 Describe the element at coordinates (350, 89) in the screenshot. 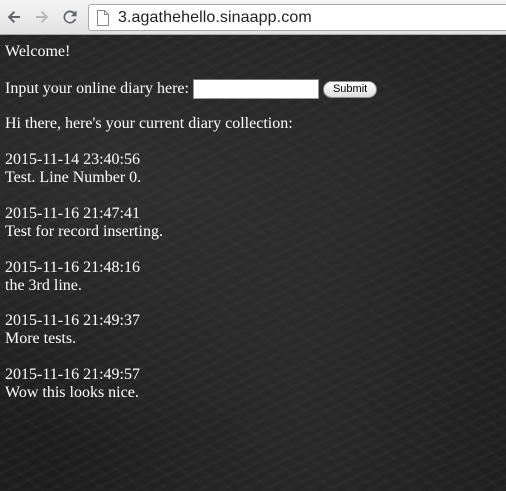

I see `submit-button: Submit` at that location.